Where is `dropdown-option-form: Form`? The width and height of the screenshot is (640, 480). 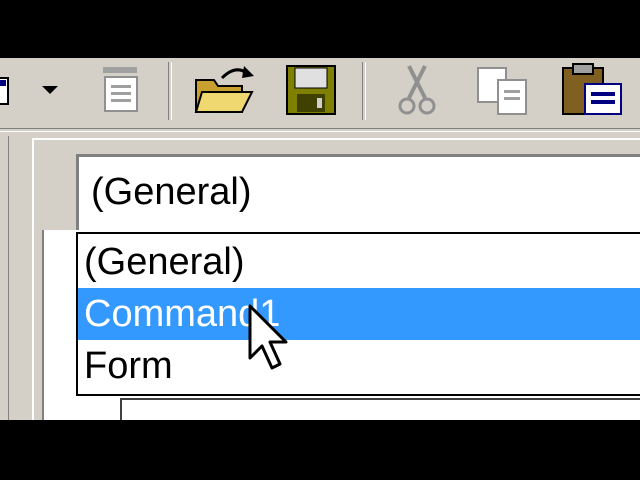 dropdown-option-form: Form is located at coordinates (359, 366).